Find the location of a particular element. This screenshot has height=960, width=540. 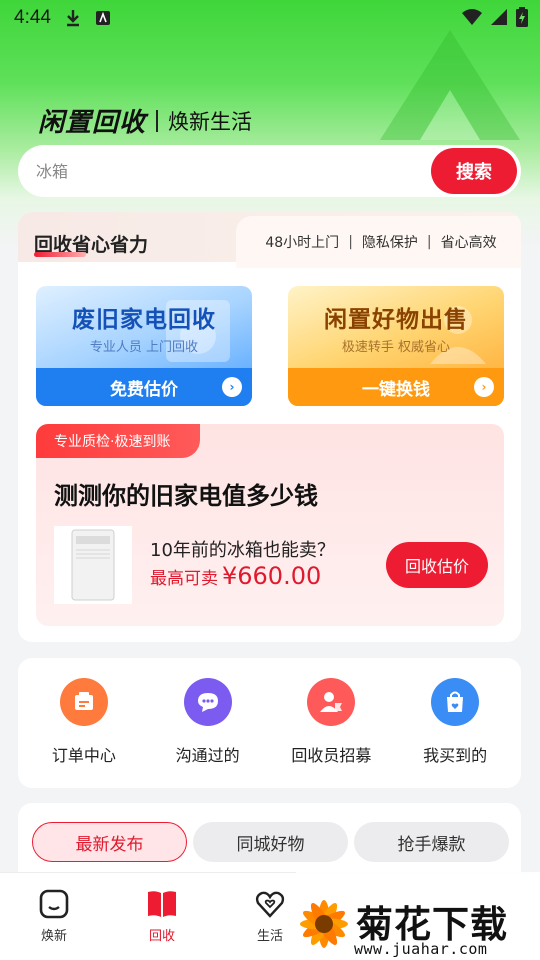

status-time: 4:44 is located at coordinates (32, 17).